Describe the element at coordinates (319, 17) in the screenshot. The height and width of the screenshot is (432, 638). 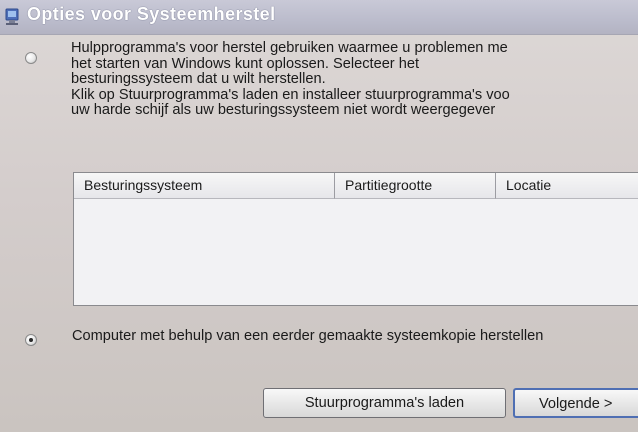
I see `title-bar: Opties voor Systeemherstel` at that location.